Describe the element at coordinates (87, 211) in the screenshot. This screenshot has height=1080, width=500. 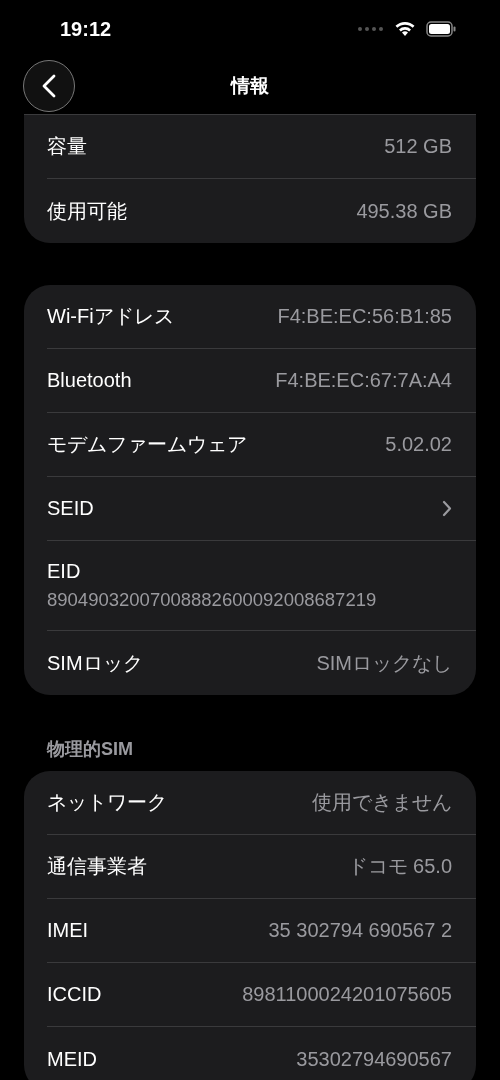
I see `row-label: 使用可能` at that location.